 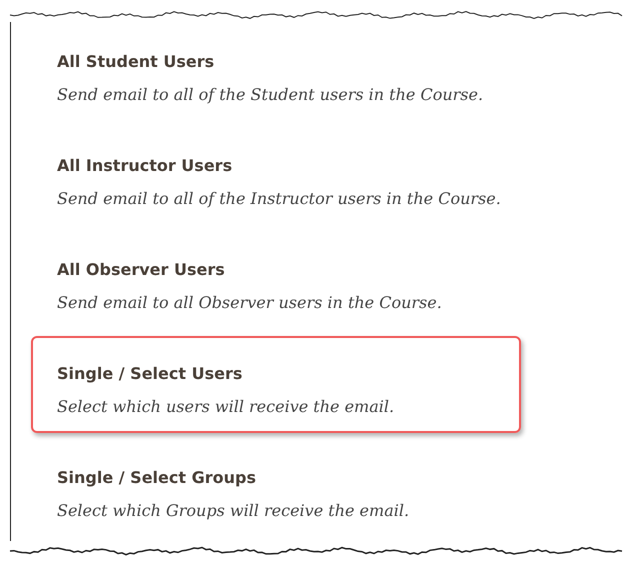 What do you see at coordinates (276, 176) in the screenshot?
I see `recipient-option: All Instructor Users Send email to all of the Instructor users in the Course.` at bounding box center [276, 176].